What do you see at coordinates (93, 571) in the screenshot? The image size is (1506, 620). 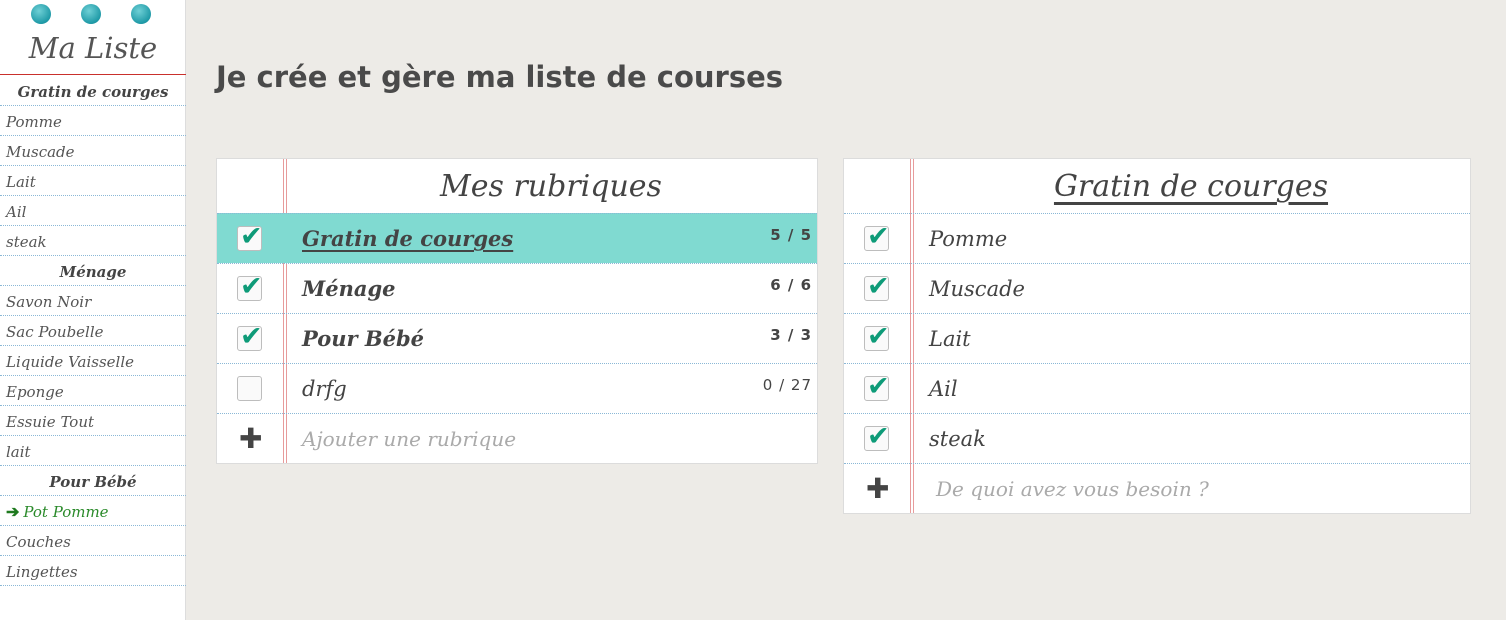 I see `sidebar-item: Lingettes` at bounding box center [93, 571].